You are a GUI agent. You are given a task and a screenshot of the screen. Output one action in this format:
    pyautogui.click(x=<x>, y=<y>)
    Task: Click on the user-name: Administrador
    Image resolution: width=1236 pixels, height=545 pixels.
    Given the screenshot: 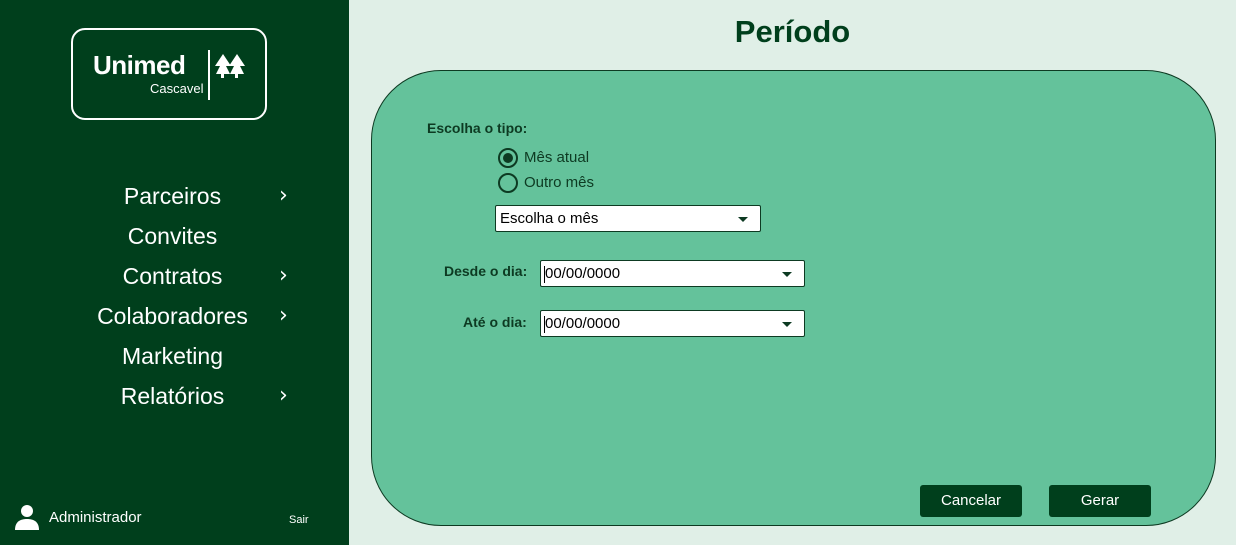 What is the action you would take?
    pyautogui.click(x=95, y=517)
    